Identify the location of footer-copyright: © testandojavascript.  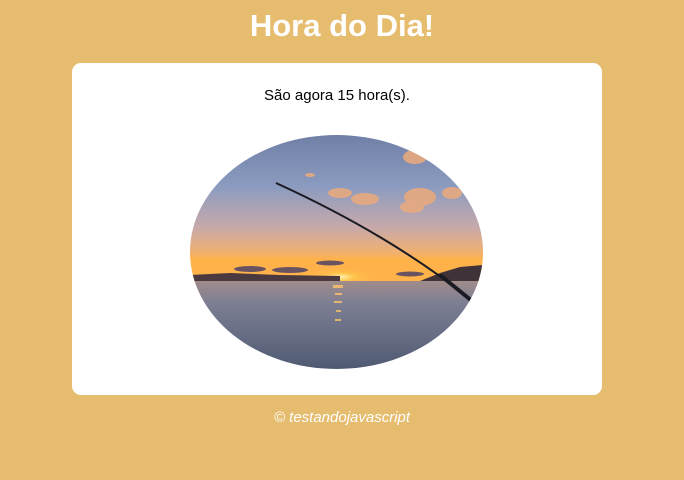
(342, 417).